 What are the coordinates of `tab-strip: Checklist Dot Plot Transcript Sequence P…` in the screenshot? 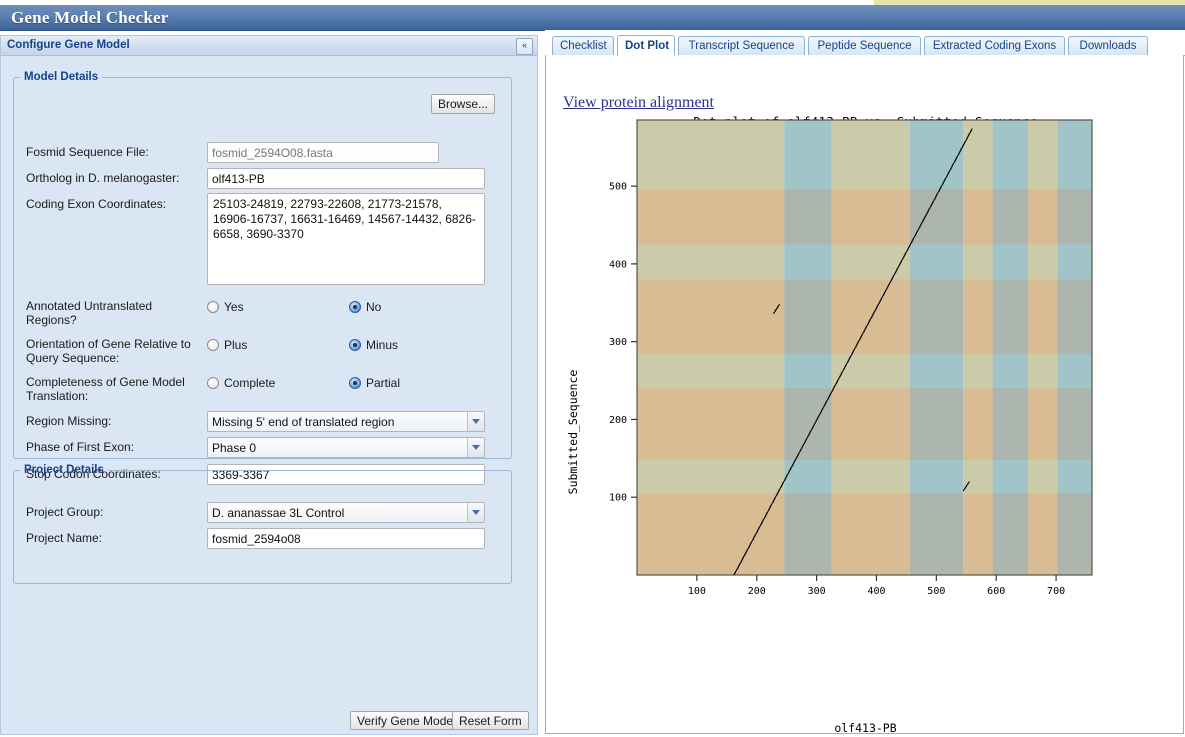 It's located at (865, 45).